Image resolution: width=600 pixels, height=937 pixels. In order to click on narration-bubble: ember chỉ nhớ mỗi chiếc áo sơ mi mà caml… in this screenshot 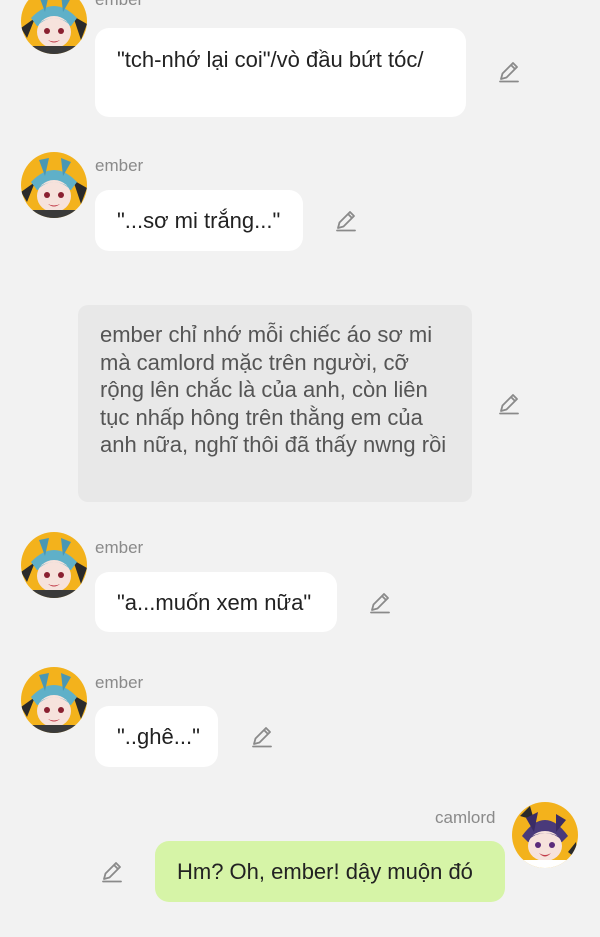, I will do `click(275, 403)`.